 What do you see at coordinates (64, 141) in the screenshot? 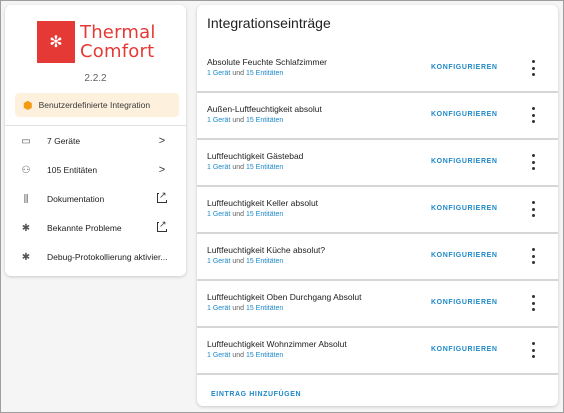
I see `devices-label: 7 Geräte` at bounding box center [64, 141].